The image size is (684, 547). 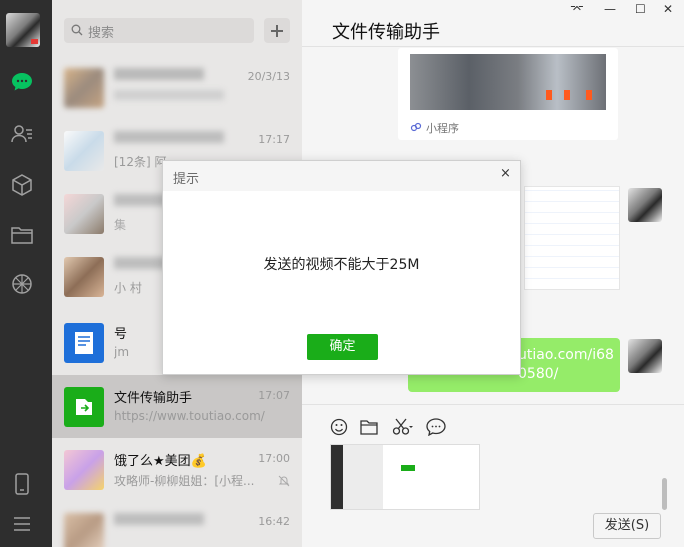 I want to click on thumb-list, so click(x=363, y=477).